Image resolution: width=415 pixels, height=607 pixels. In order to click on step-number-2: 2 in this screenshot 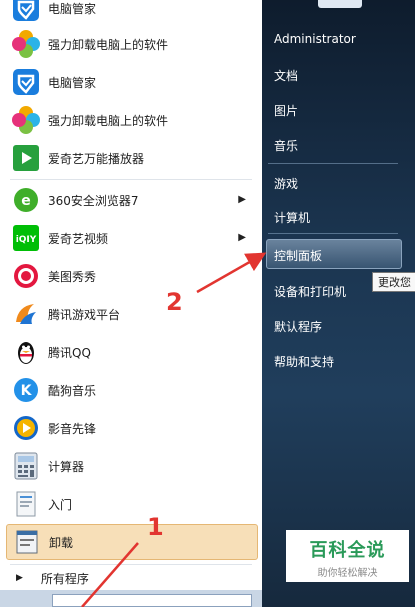, I will do `click(174, 302)`.